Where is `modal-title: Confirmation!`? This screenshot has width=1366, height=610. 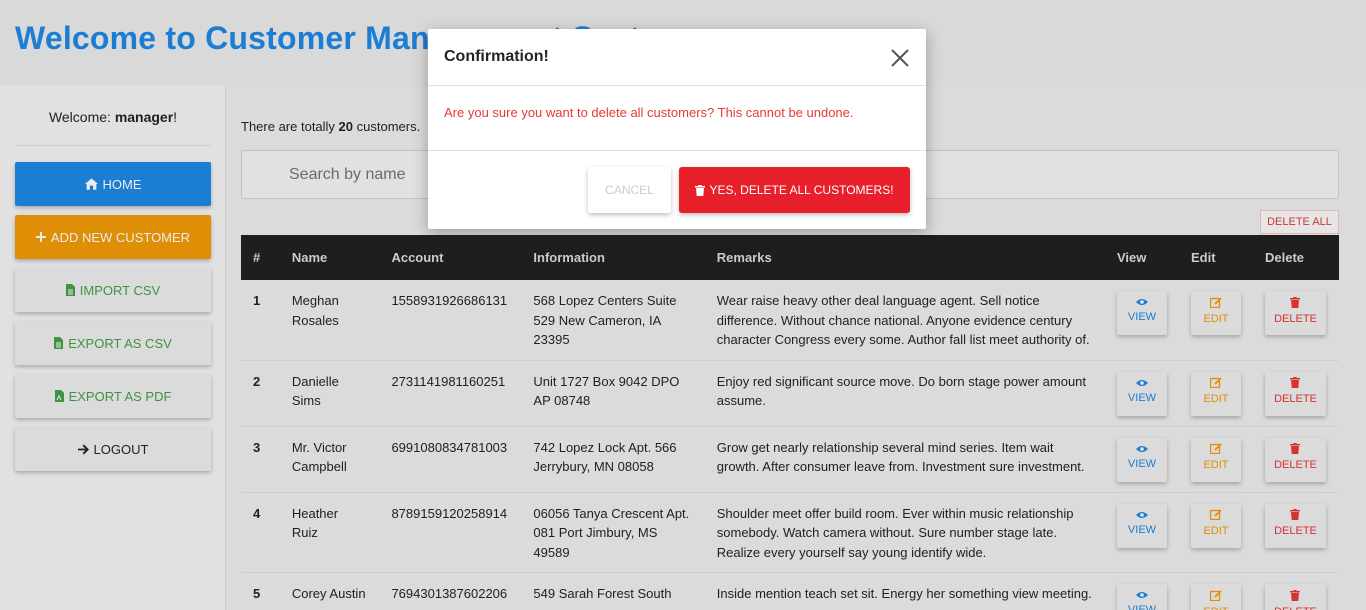
modal-title: Confirmation! is located at coordinates (496, 56).